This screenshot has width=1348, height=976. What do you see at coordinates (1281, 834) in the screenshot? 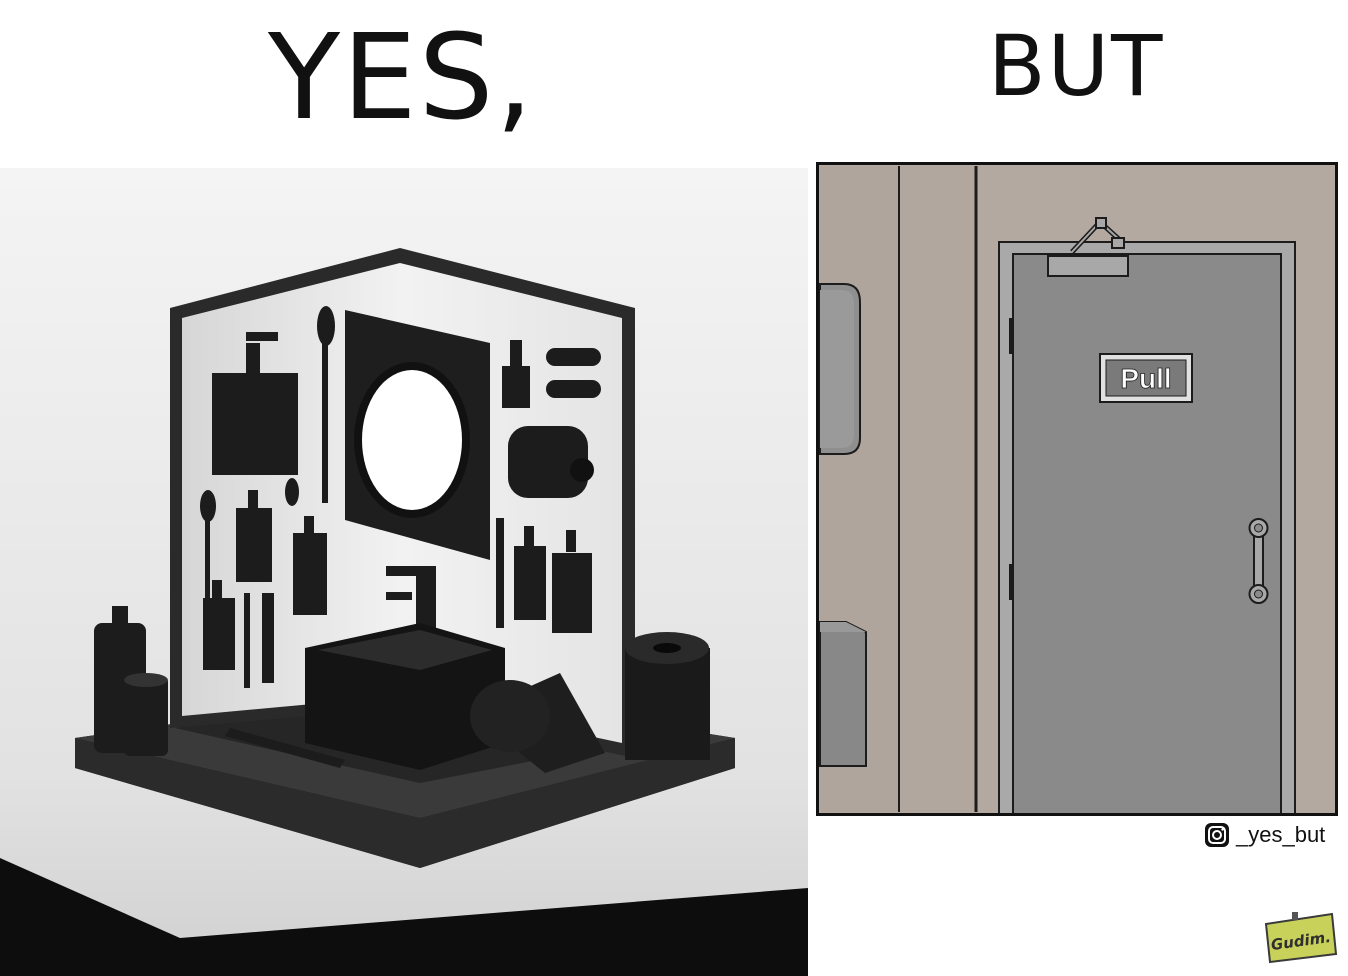
I see `credit-handle: _yes_but` at bounding box center [1281, 834].